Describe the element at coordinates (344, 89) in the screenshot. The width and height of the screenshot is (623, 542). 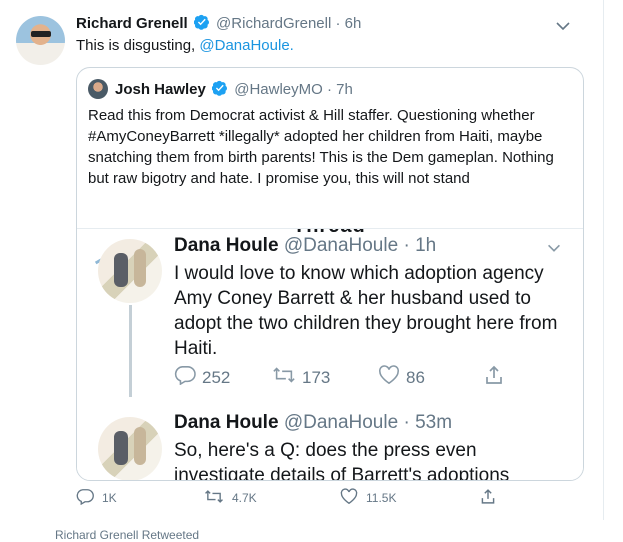
I see `quoted-timestamp: 7h` at that location.